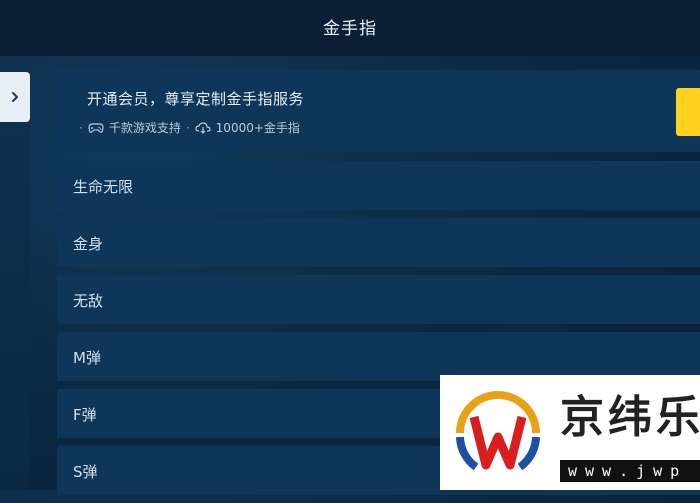 This screenshot has height=503, width=700. What do you see at coordinates (378, 299) in the screenshot?
I see `cheat-item-invincible: 无敌` at bounding box center [378, 299].